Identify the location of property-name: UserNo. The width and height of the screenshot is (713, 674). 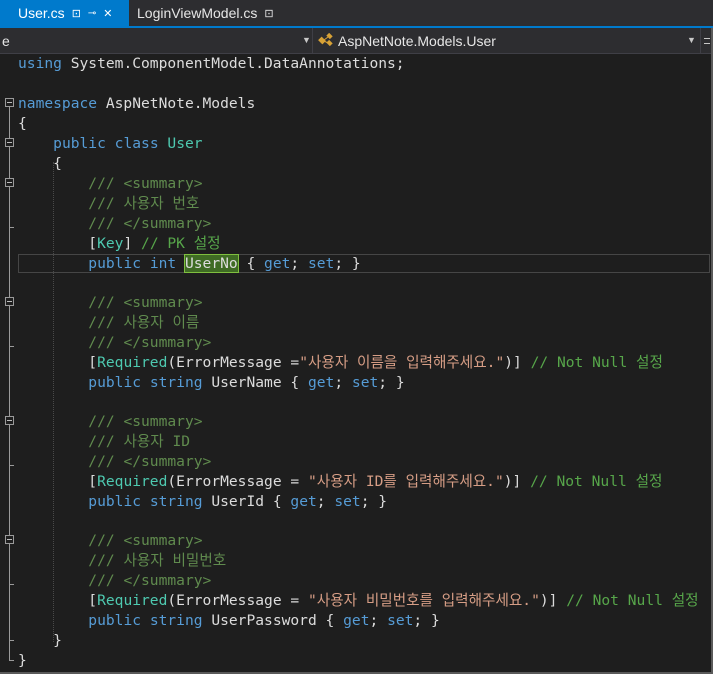
(211, 263).